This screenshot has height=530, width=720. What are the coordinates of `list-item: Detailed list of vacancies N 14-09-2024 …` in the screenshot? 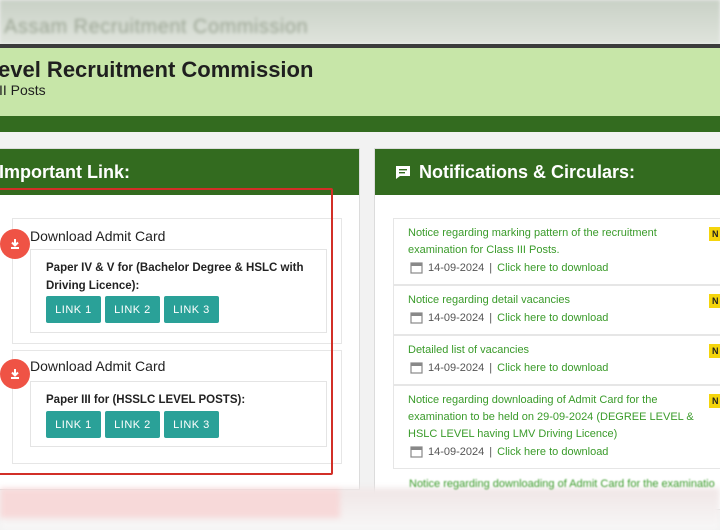 It's located at (556, 360).